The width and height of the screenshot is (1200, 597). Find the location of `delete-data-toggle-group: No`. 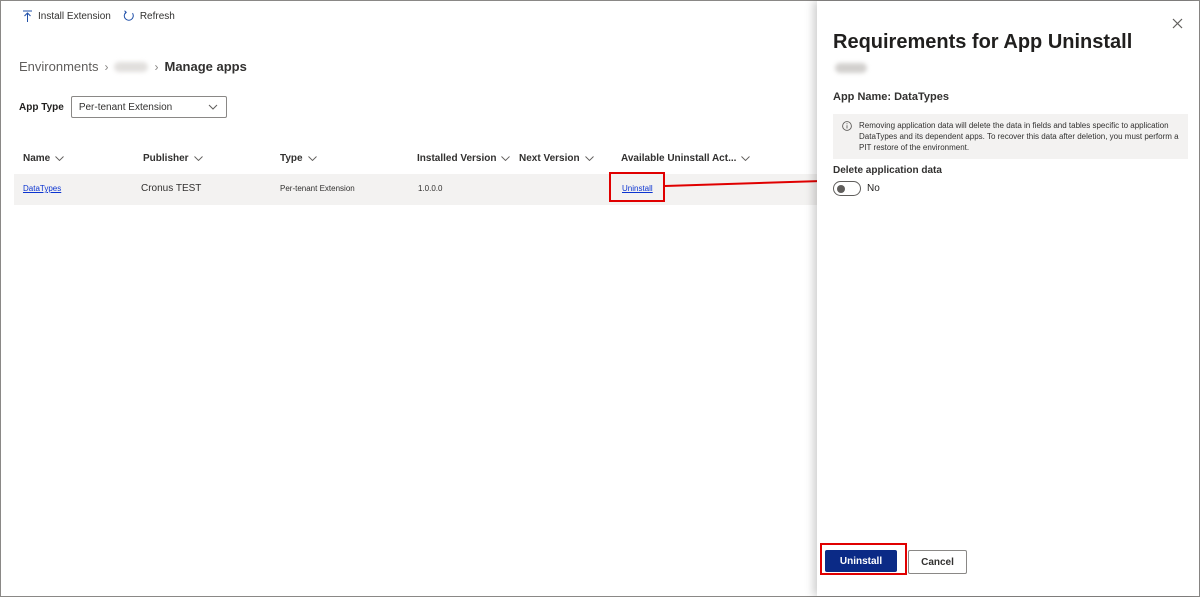

delete-data-toggle-group: No is located at coordinates (856, 188).